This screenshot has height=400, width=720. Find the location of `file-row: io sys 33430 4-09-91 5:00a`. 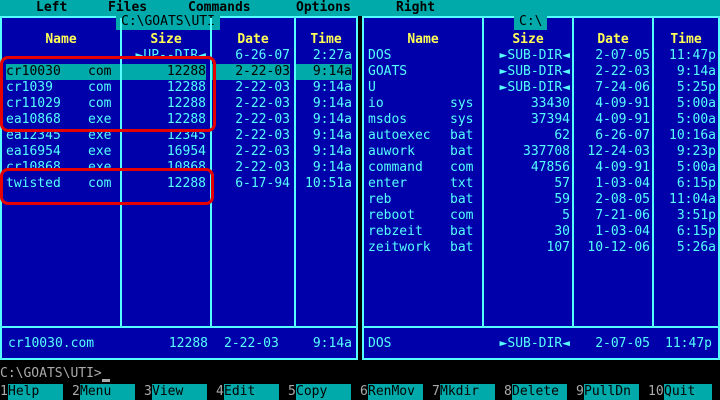

file-row: io sys 33430 4-09-91 5:00a is located at coordinates (541, 104).